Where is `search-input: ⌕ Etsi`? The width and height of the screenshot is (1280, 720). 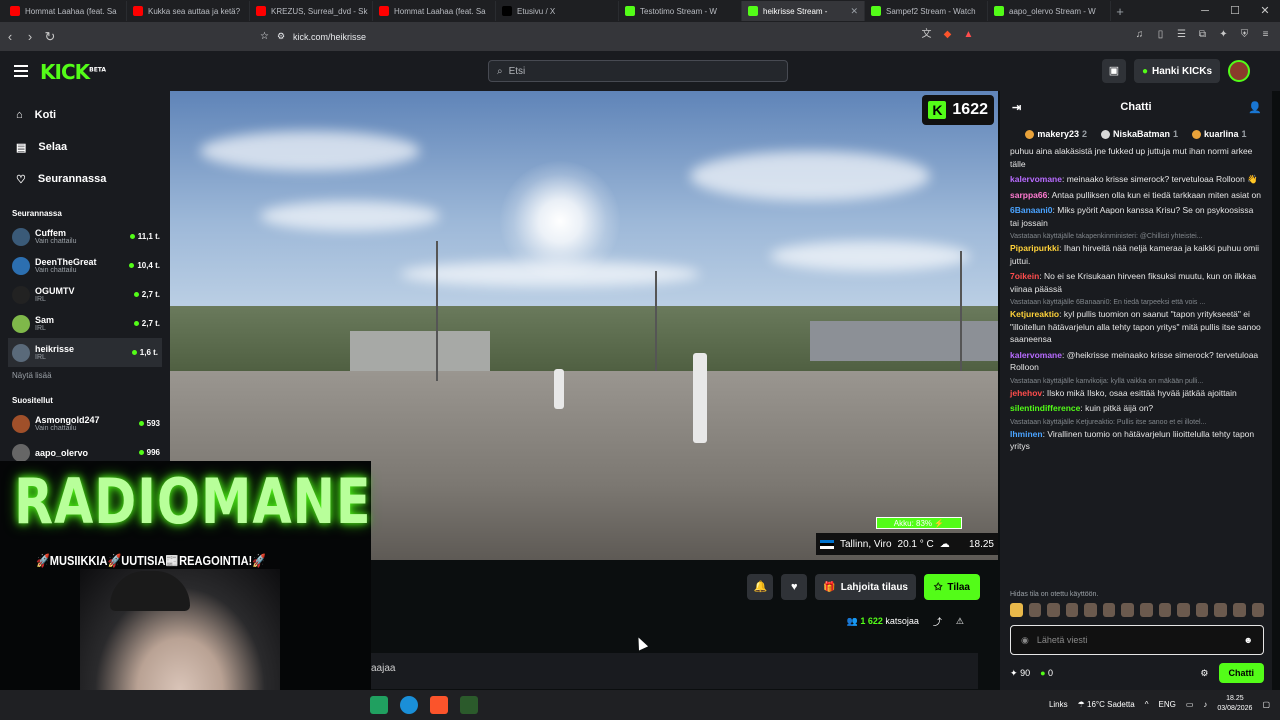 search-input: ⌕ Etsi is located at coordinates (638, 71).